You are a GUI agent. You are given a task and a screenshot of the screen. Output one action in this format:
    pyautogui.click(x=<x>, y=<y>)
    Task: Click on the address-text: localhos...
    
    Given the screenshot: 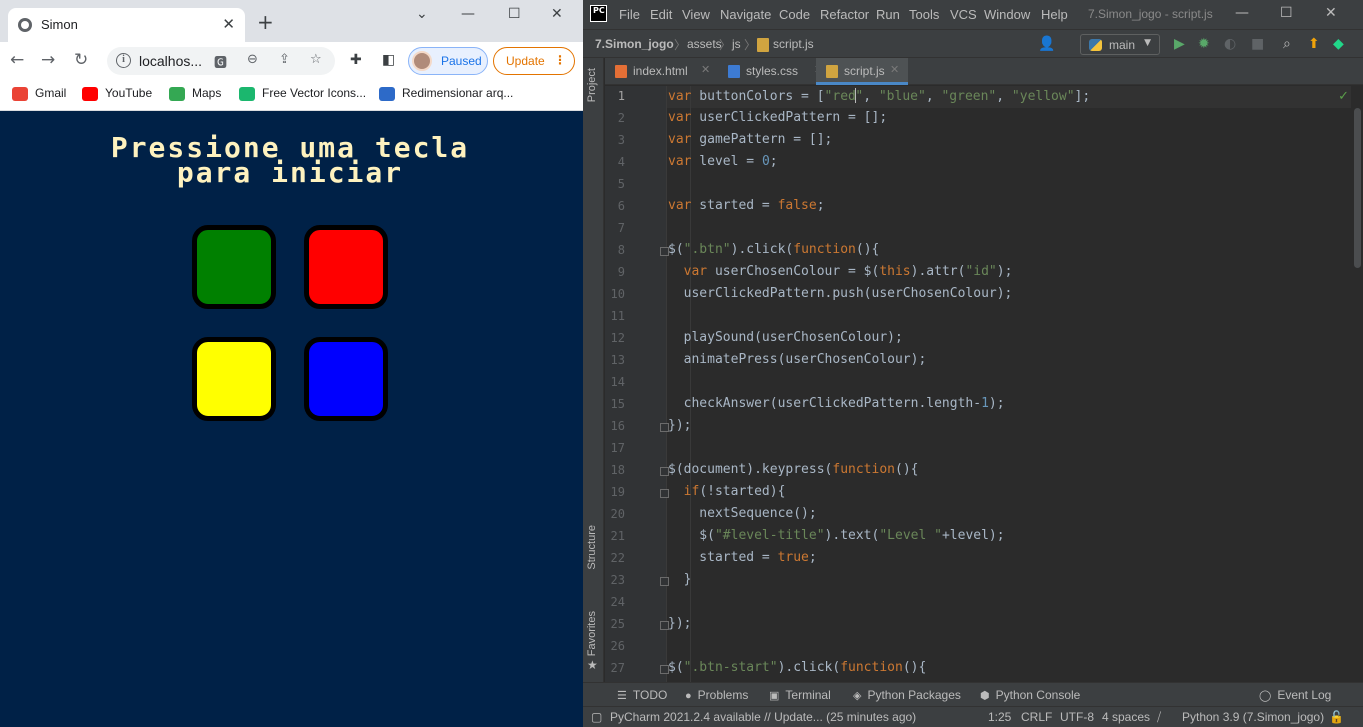 What is the action you would take?
    pyautogui.click(x=171, y=61)
    